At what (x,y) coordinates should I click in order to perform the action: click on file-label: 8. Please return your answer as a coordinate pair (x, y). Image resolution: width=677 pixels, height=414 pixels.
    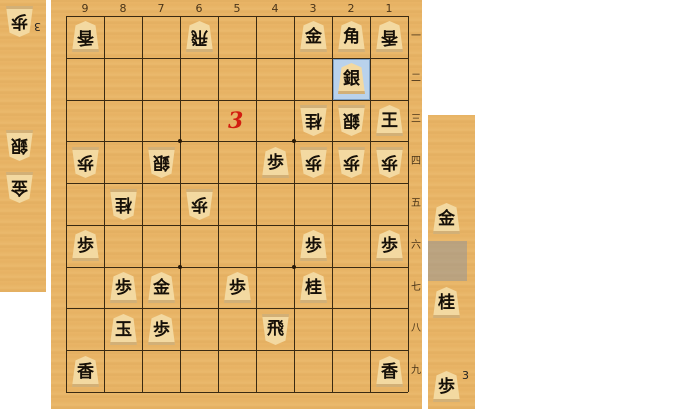
    Looking at the image, I should click on (123, 8).